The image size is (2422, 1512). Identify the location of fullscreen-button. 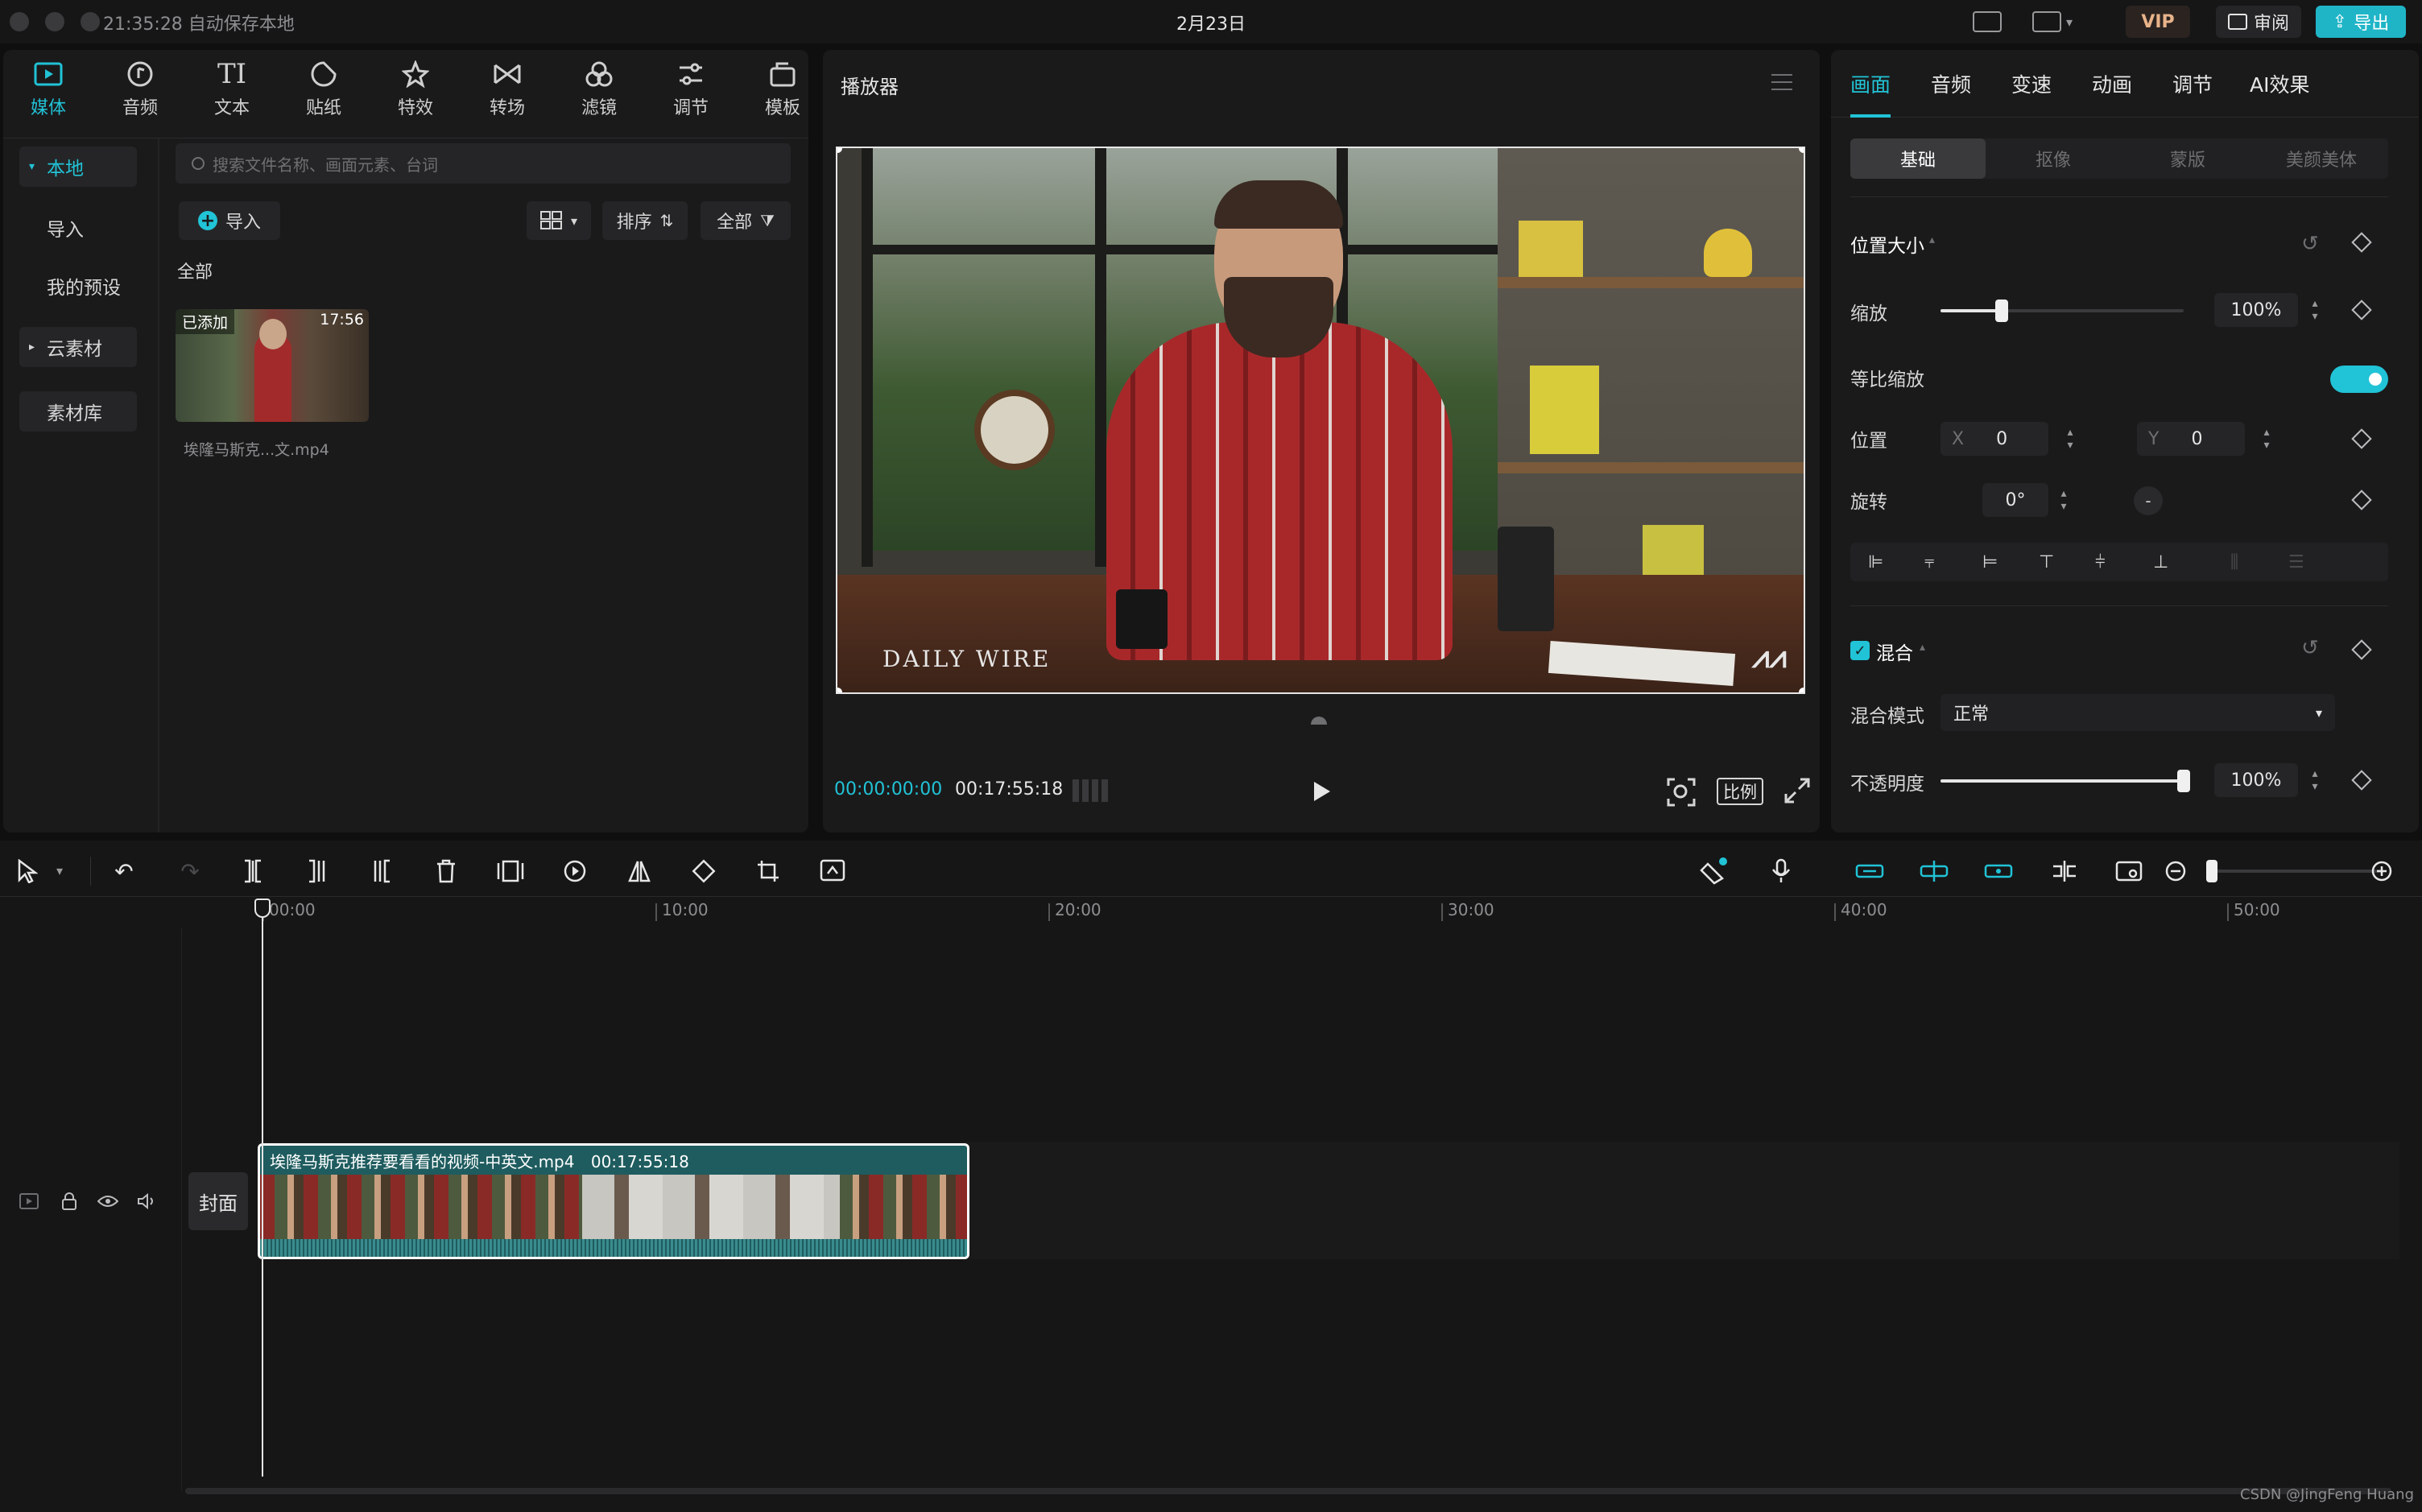
(1797, 791).